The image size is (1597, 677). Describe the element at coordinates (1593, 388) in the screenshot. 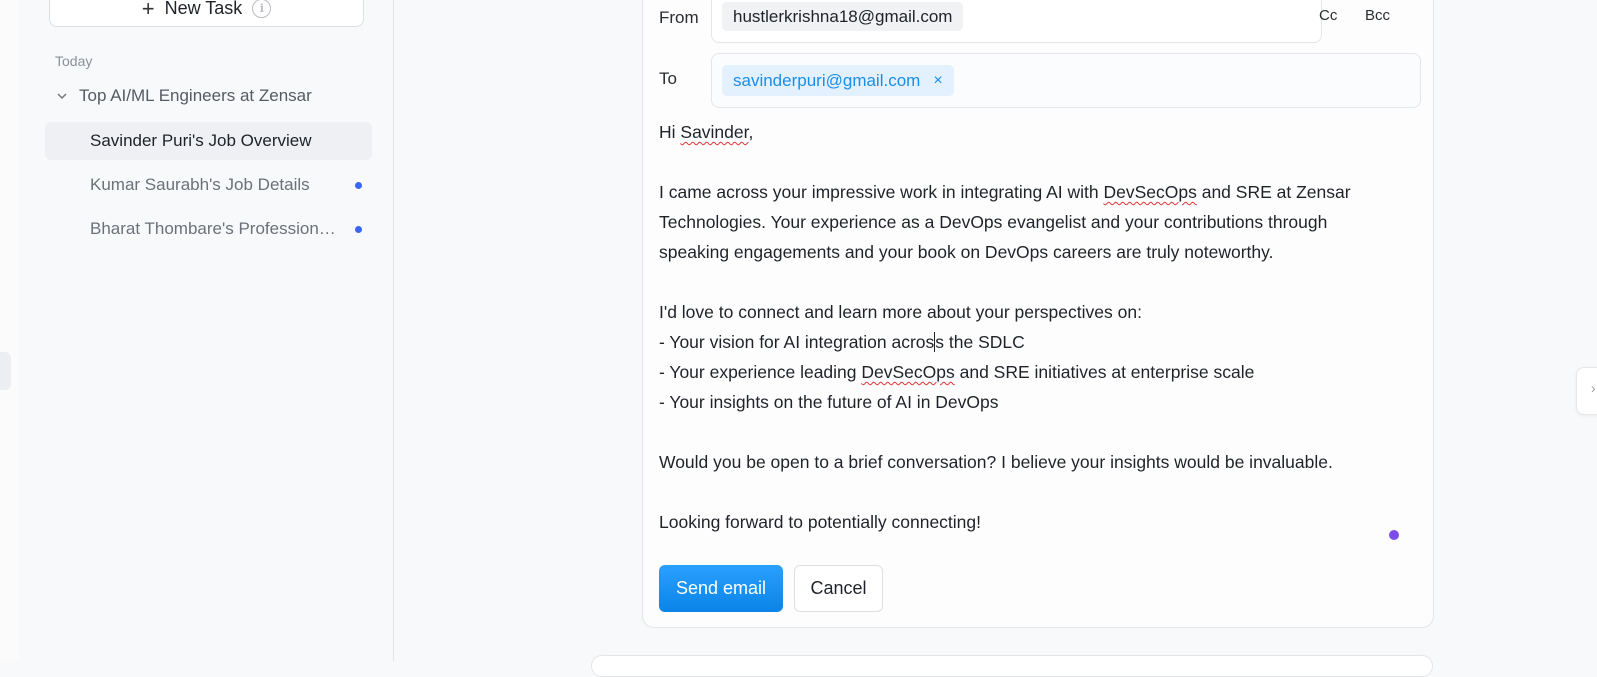

I see `chevron-right-icon: ›` at that location.